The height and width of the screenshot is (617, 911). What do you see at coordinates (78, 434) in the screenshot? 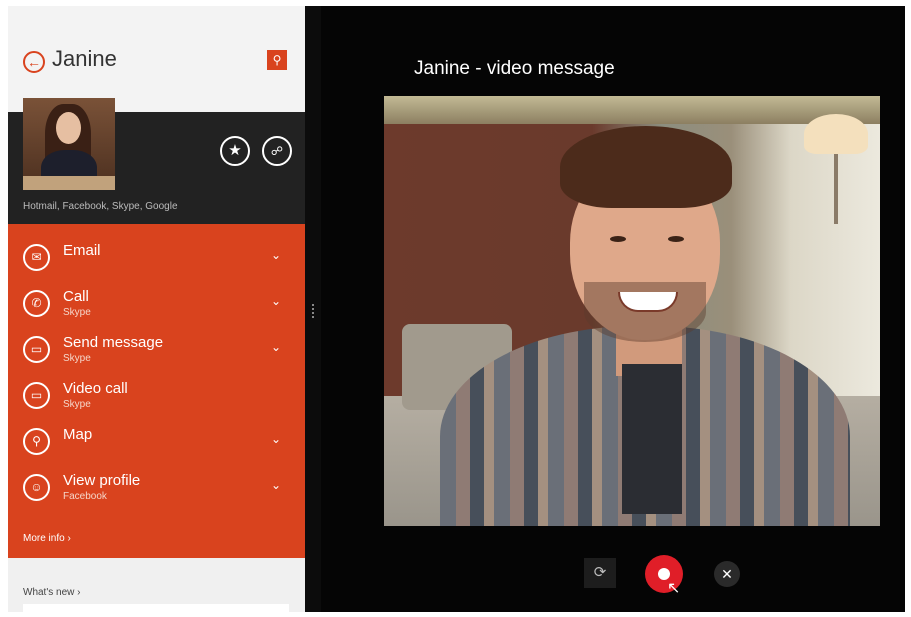
I see `action-label: Map` at bounding box center [78, 434].